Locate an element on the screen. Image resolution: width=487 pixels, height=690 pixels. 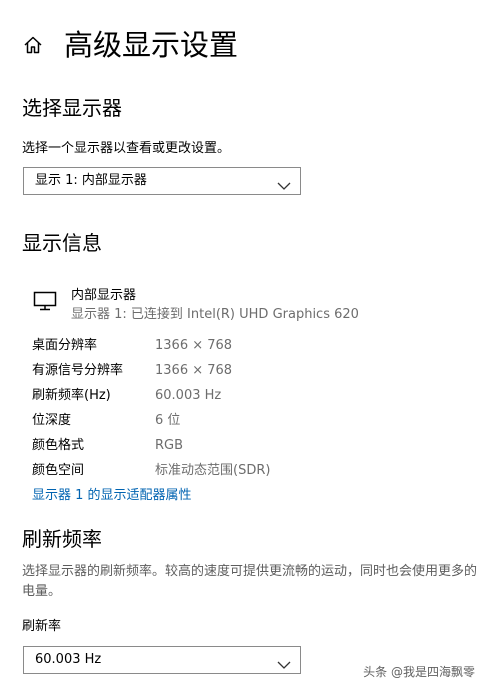
info-value: 标准动态范围(SDR) is located at coordinates (213, 470).